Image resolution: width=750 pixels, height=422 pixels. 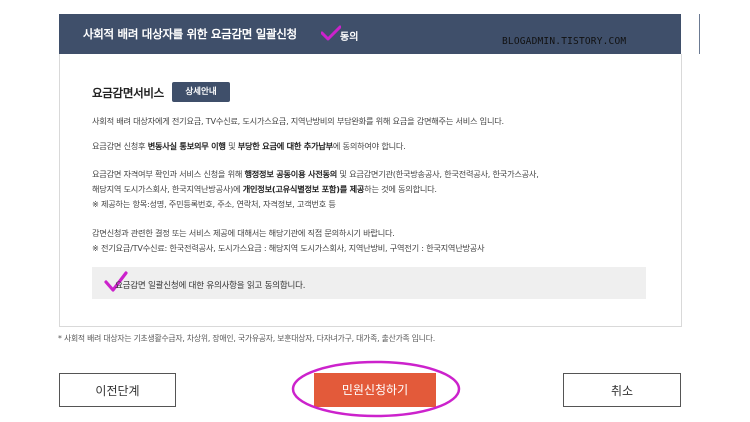 I want to click on consent-detail-text: 해당지역 도시가스회사, 한국지역난방공사)에, so click(x=167, y=189).